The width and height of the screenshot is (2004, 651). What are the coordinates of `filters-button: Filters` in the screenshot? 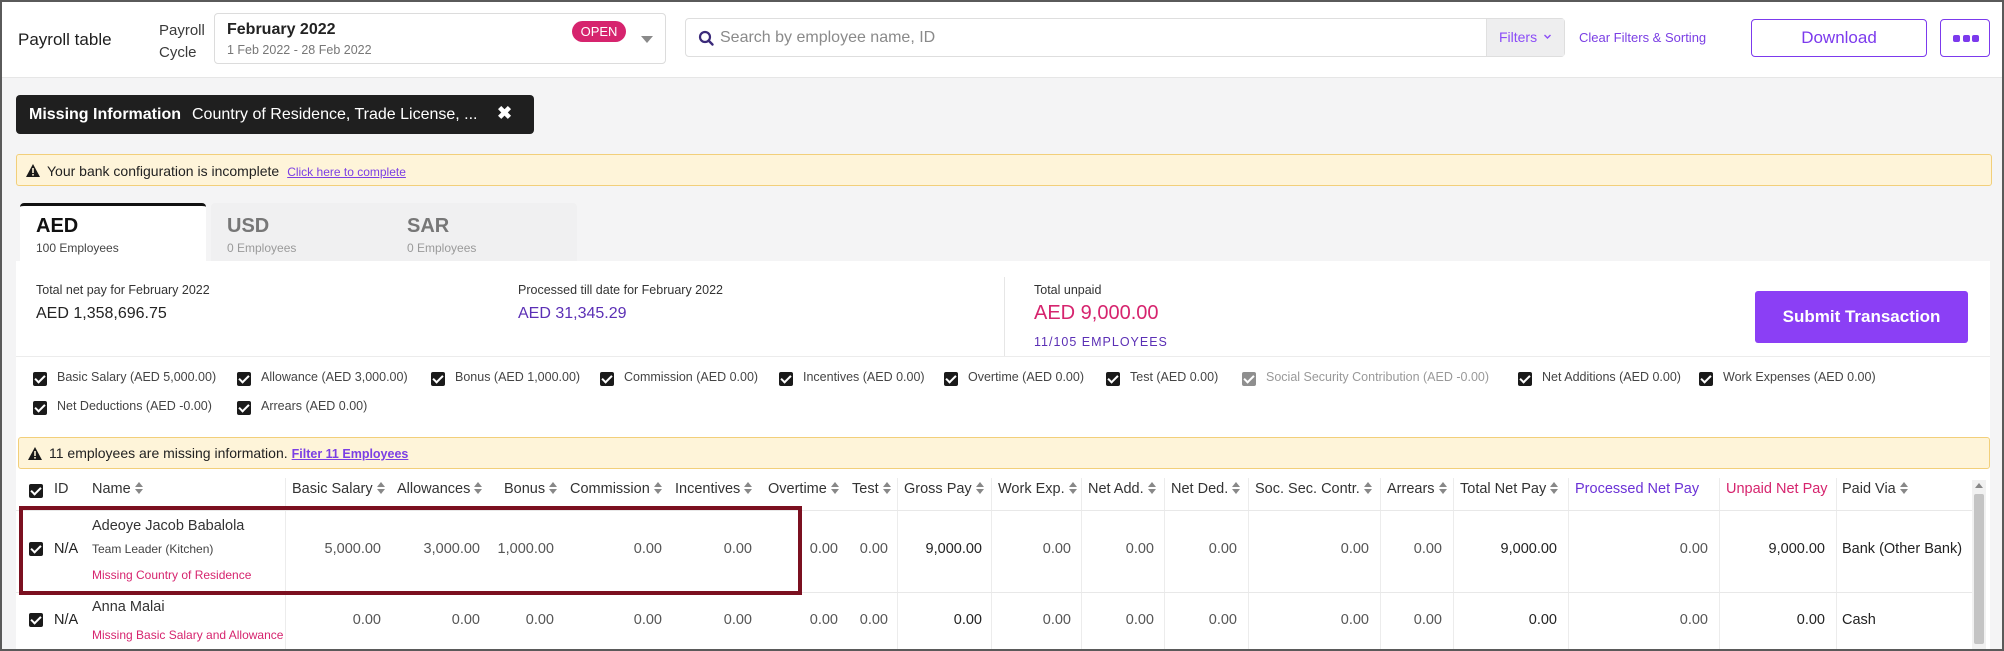 It's located at (1525, 37).